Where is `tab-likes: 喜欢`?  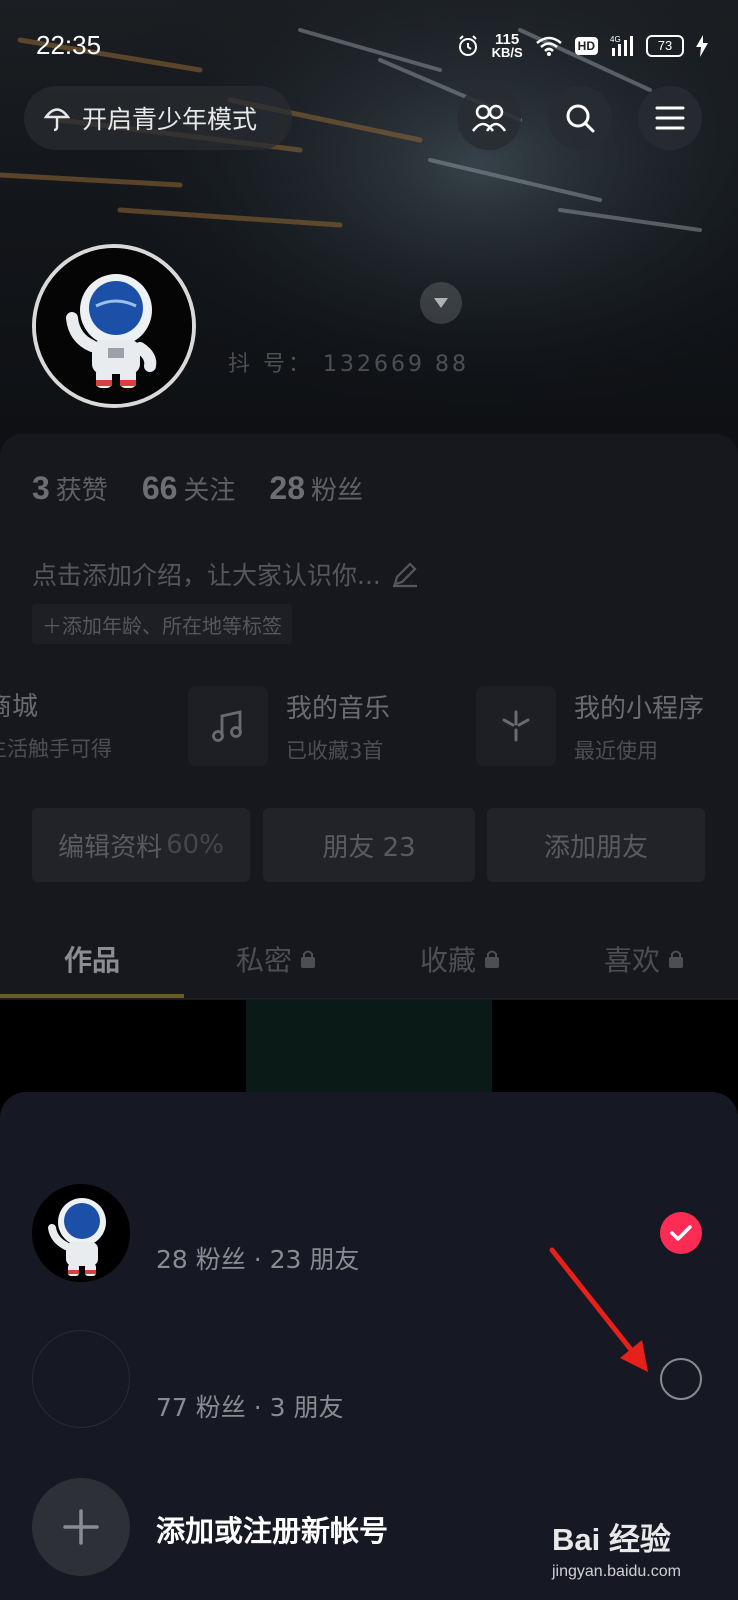 tab-likes: 喜欢 is located at coordinates (644, 959).